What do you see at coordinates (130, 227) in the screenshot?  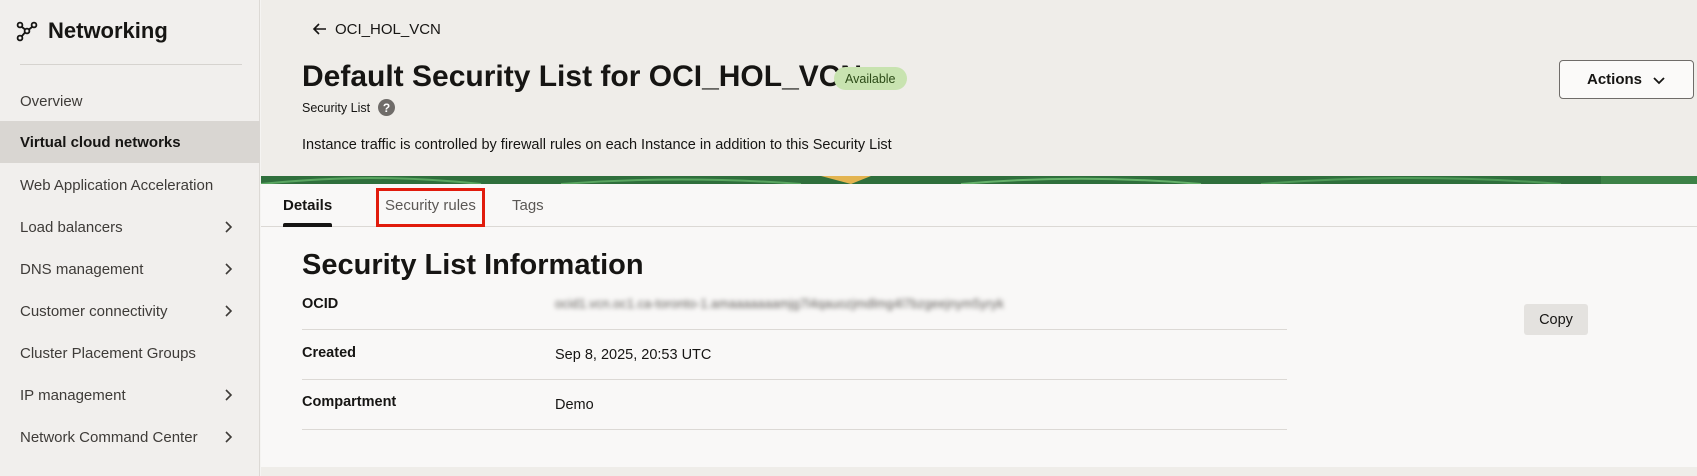 I see `sidebar-item-load-balancers: Load balancers` at bounding box center [130, 227].